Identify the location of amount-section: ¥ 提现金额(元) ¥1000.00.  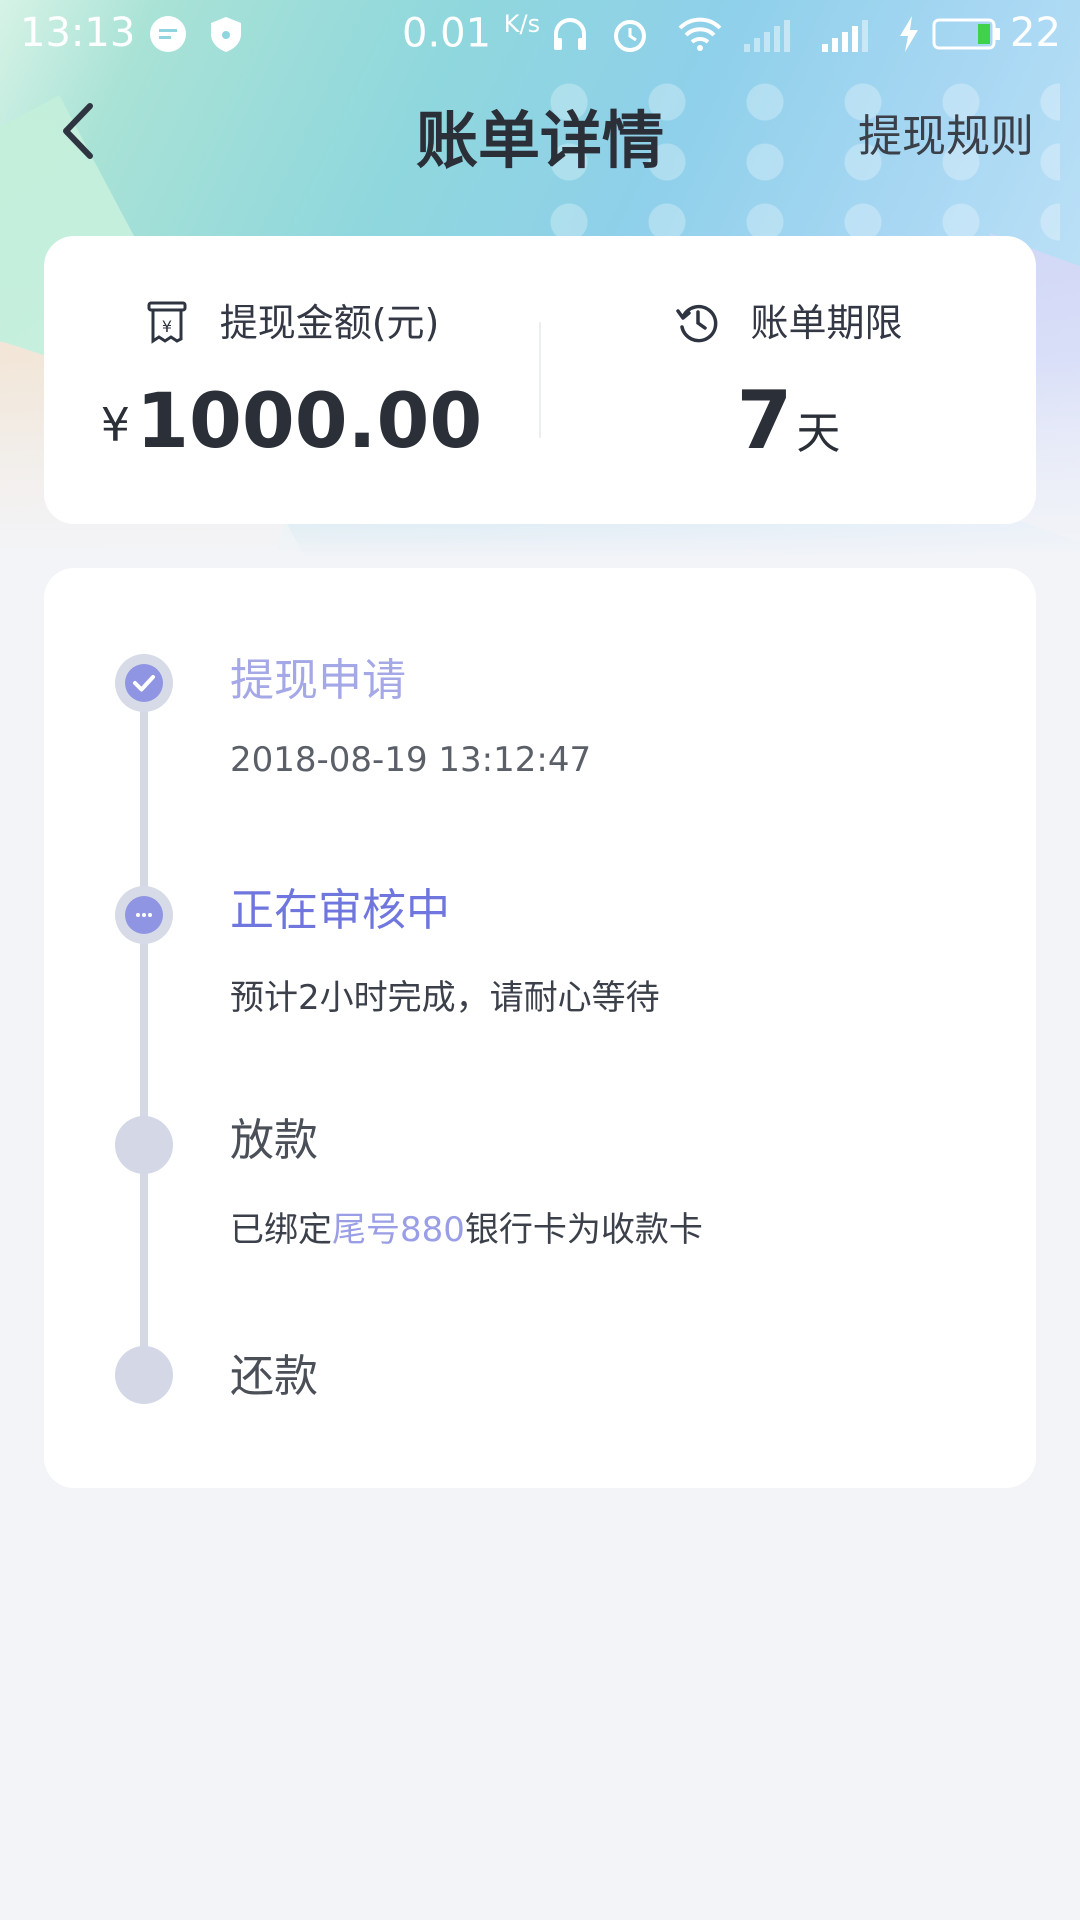
(291, 380).